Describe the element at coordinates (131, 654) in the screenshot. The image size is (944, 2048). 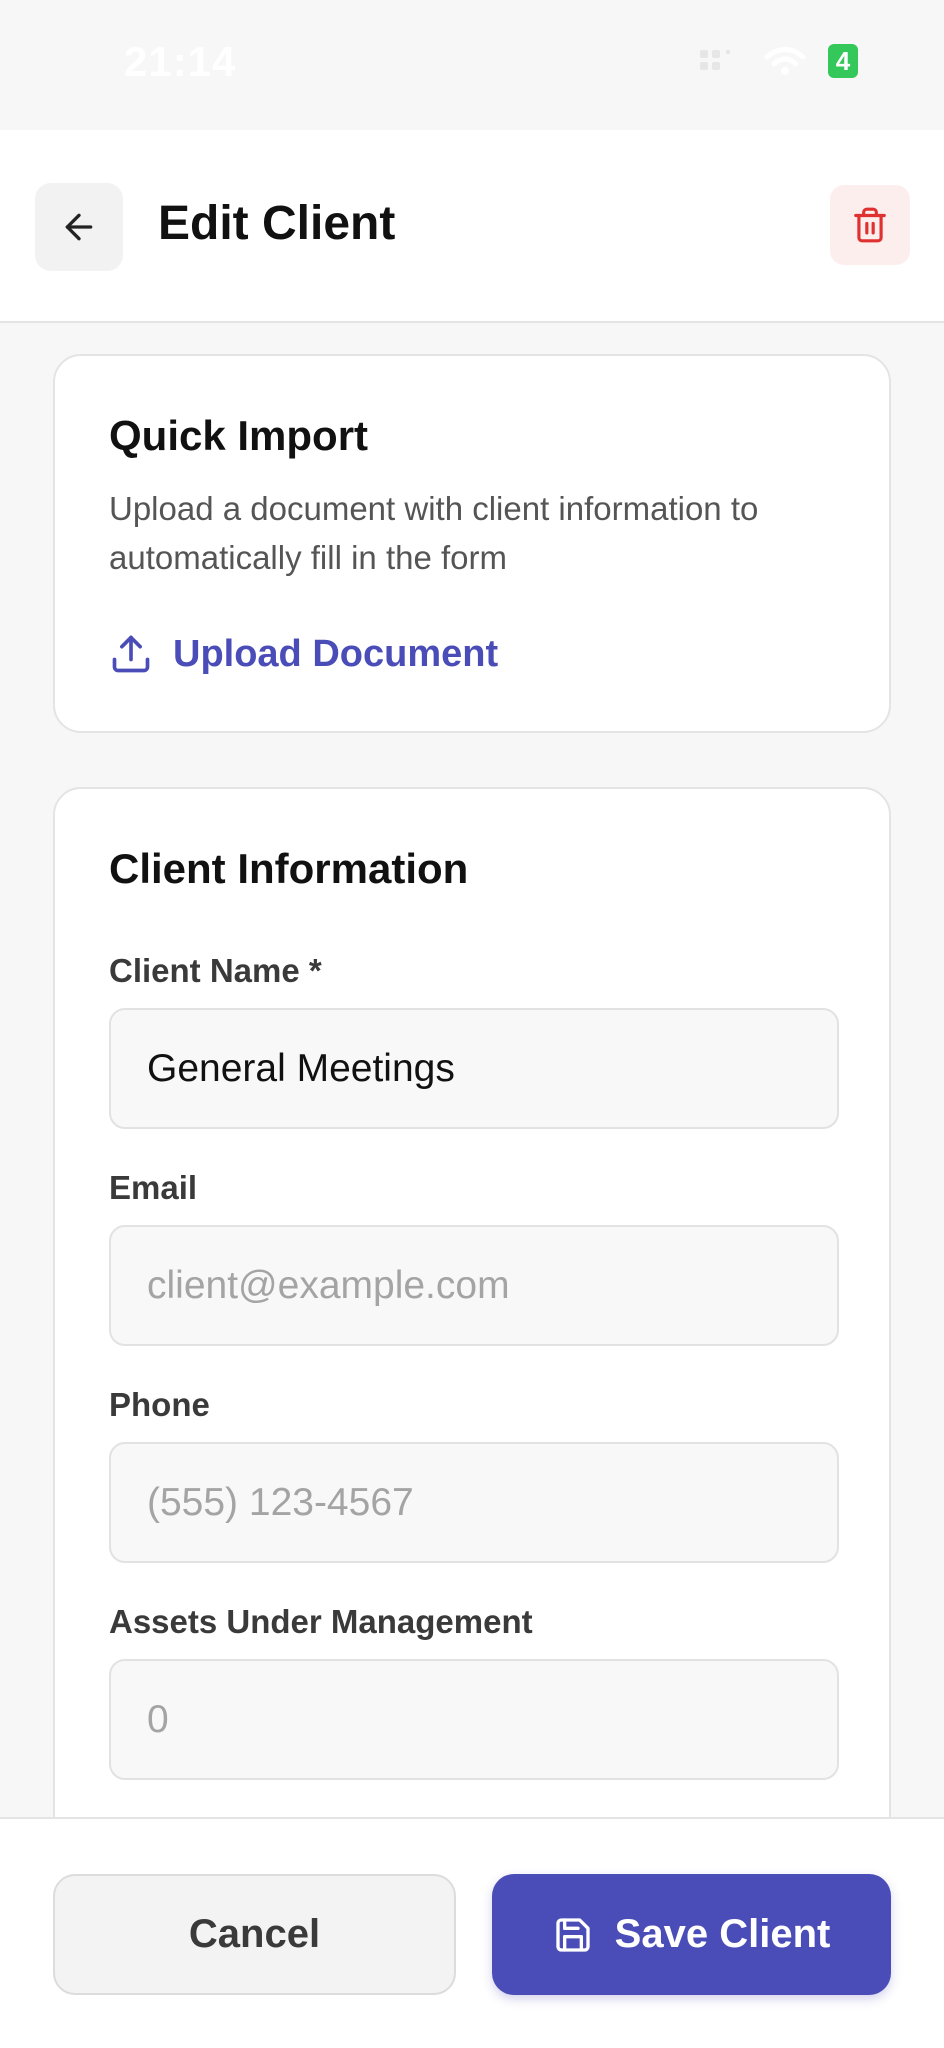
I see `upload-icon` at that location.